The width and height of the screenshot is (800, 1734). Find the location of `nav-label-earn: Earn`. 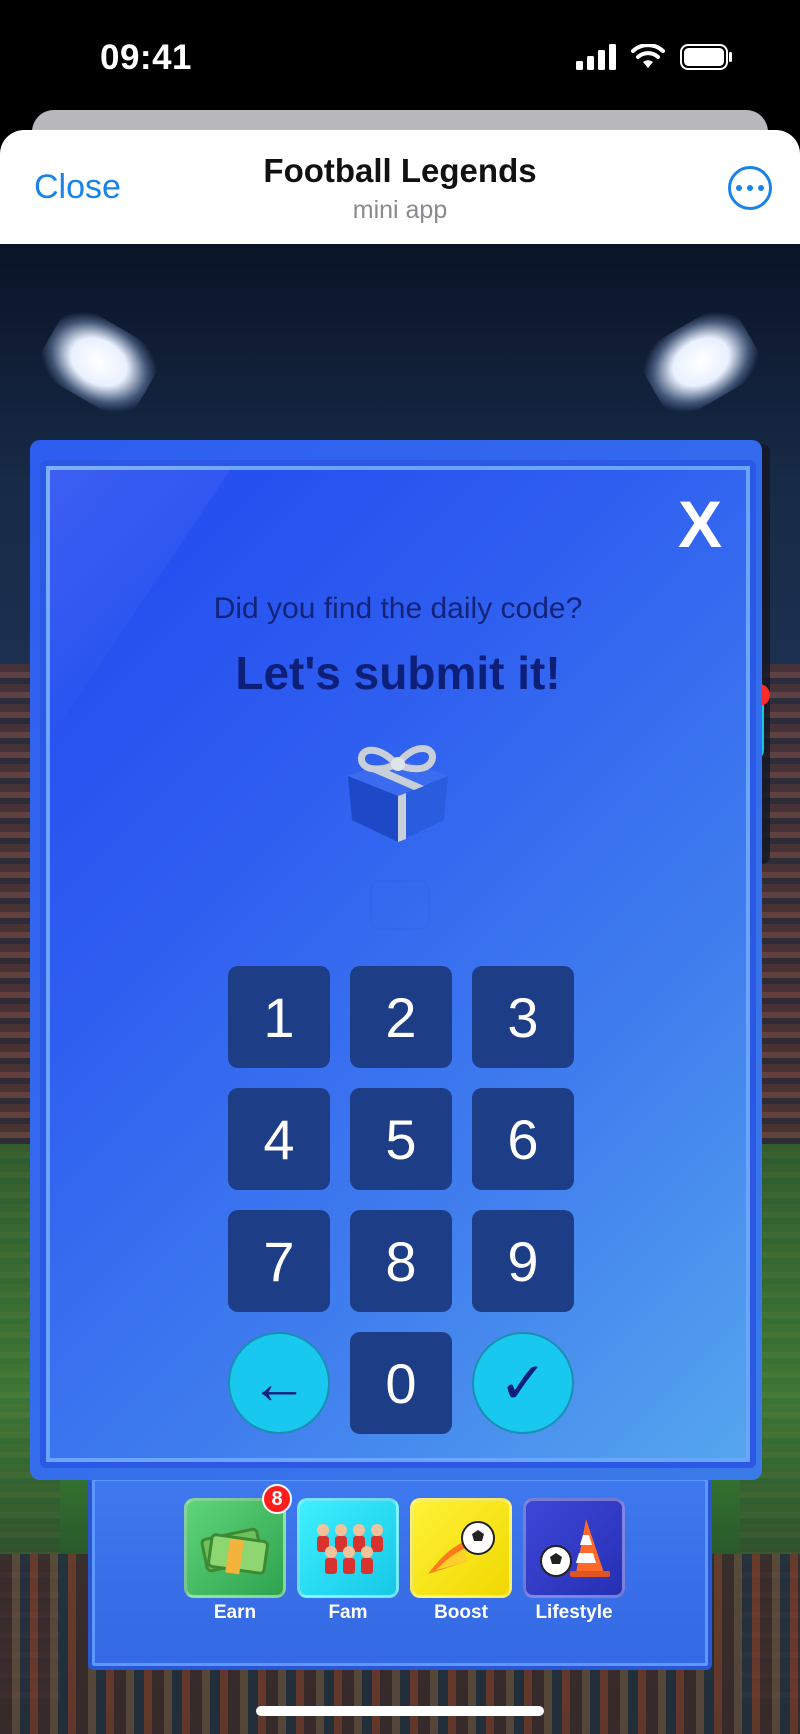

nav-label-earn: Earn is located at coordinates (235, 1612).